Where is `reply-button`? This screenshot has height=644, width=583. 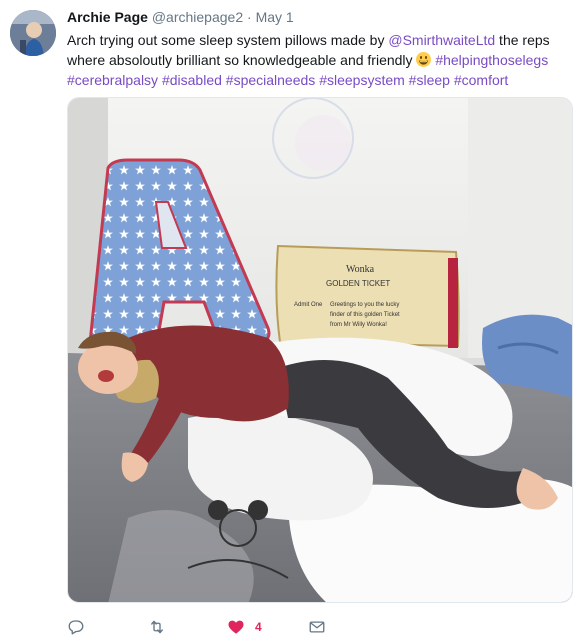
reply-button is located at coordinates (76, 627).